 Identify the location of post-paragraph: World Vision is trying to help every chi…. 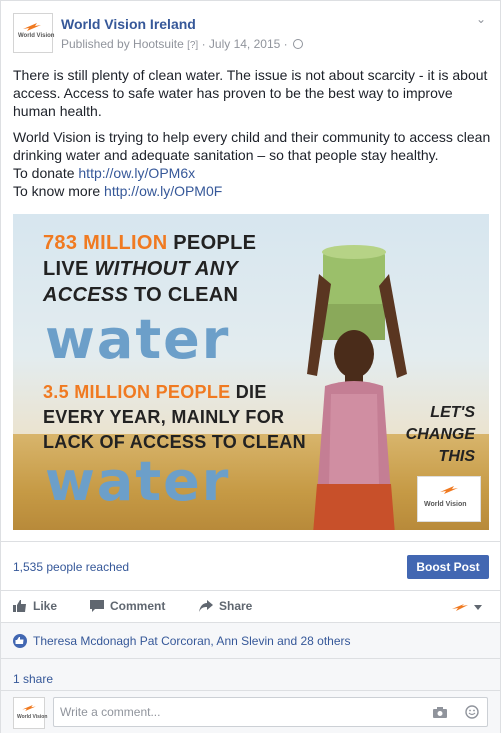
(252, 164).